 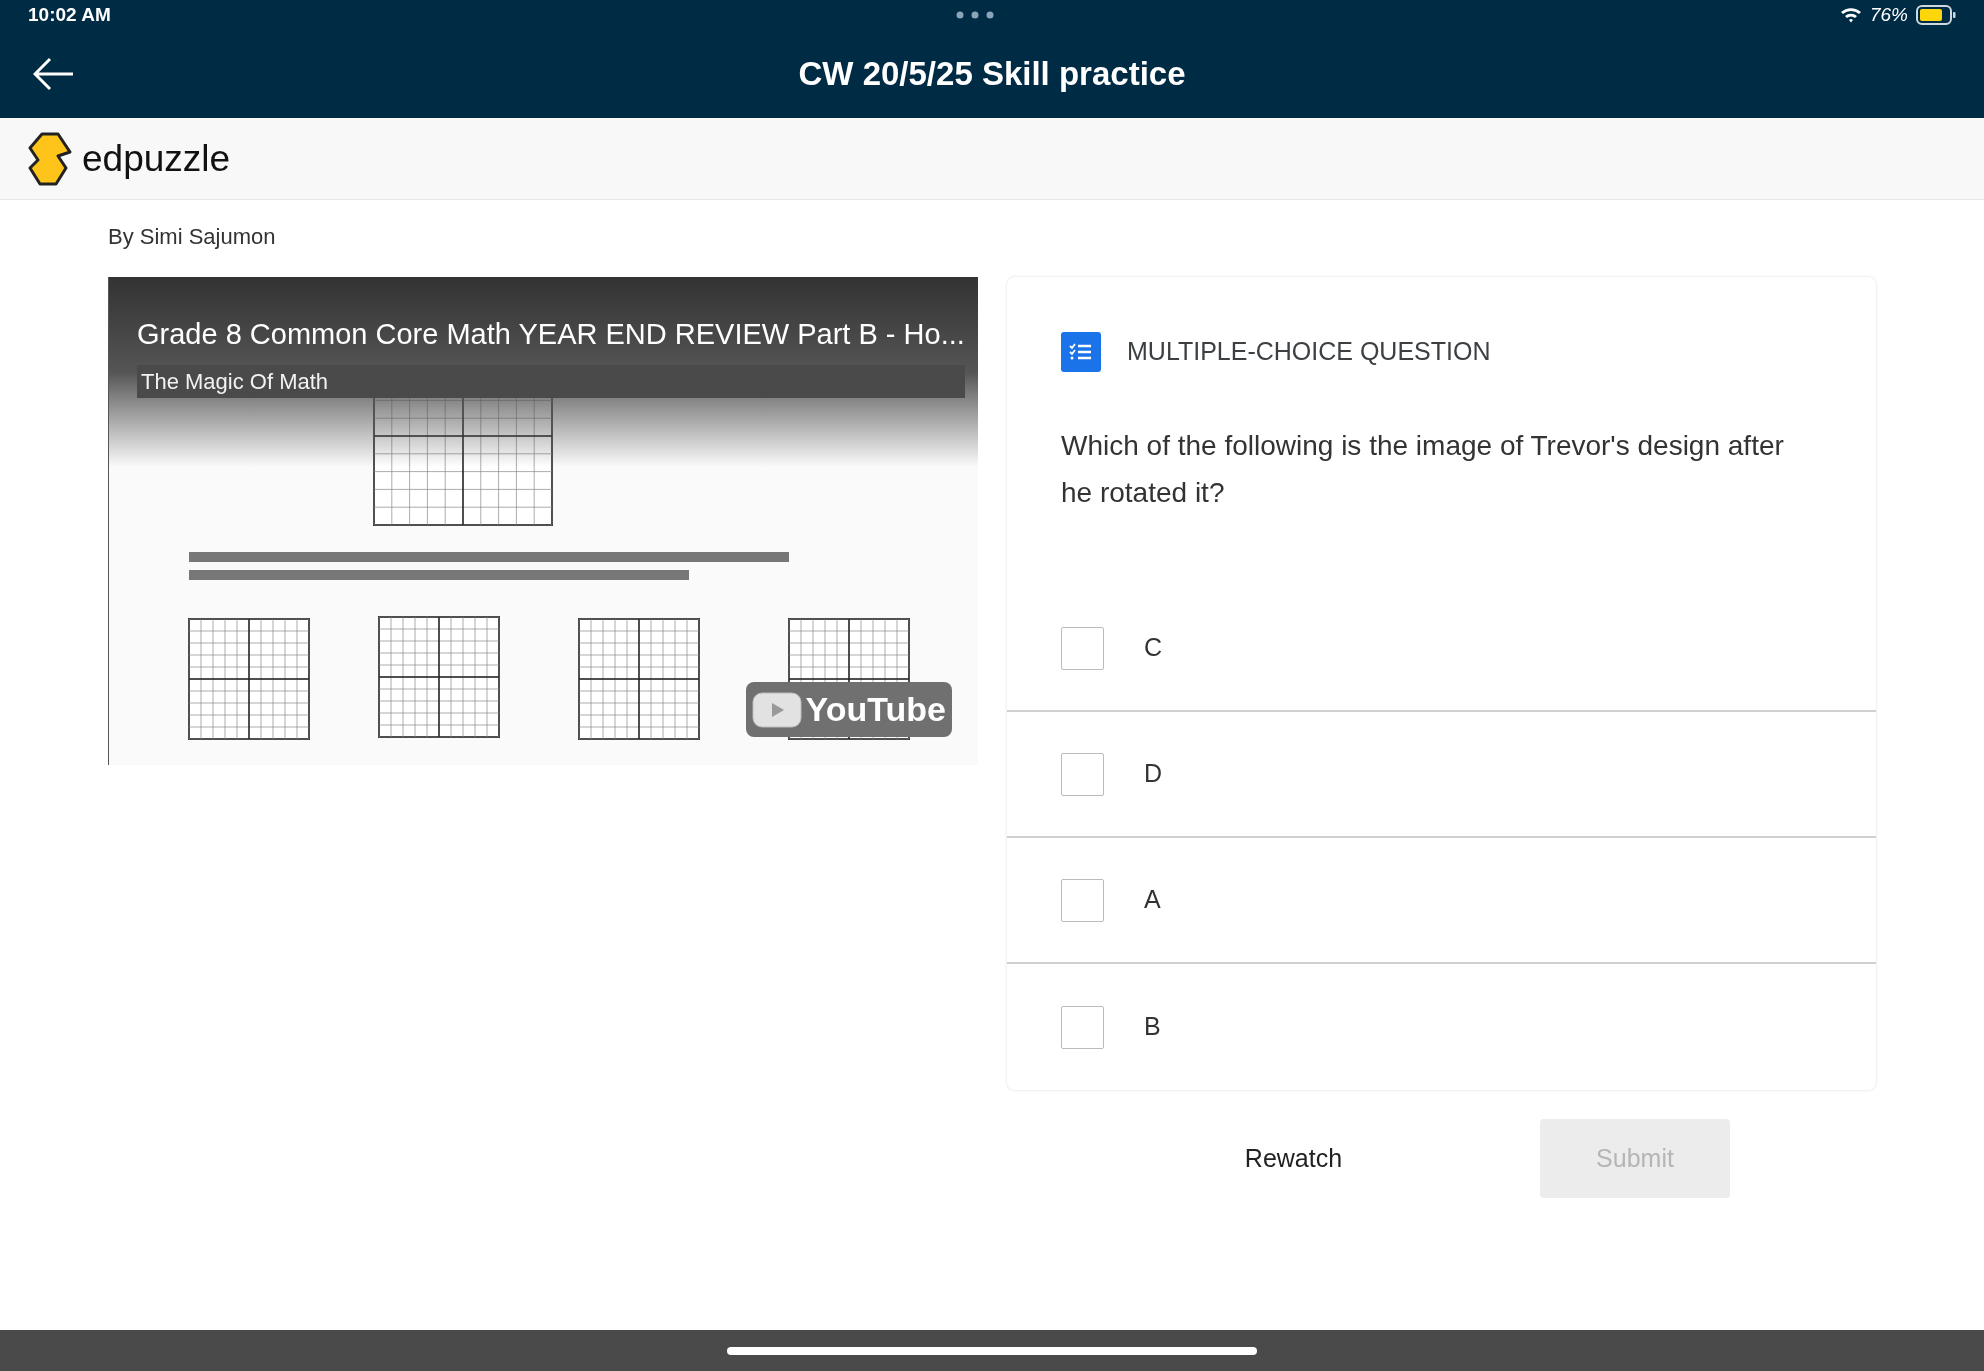 I want to click on puzzle-logo-icon, so click(x=50, y=158).